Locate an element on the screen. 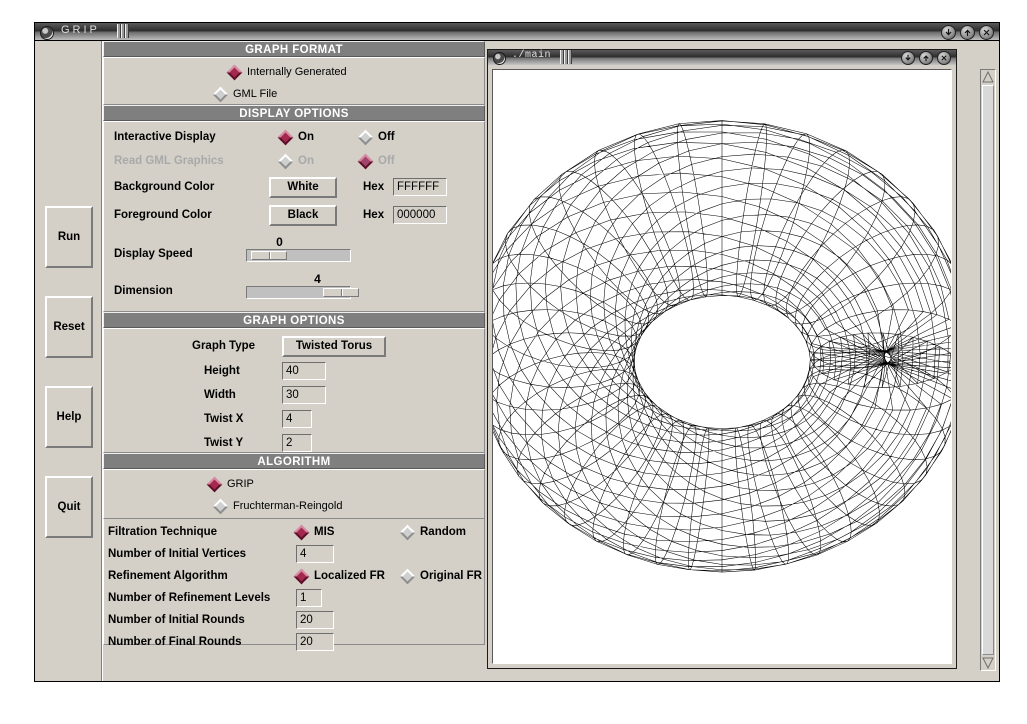  filtration-mis: MIS is located at coordinates (347, 532).